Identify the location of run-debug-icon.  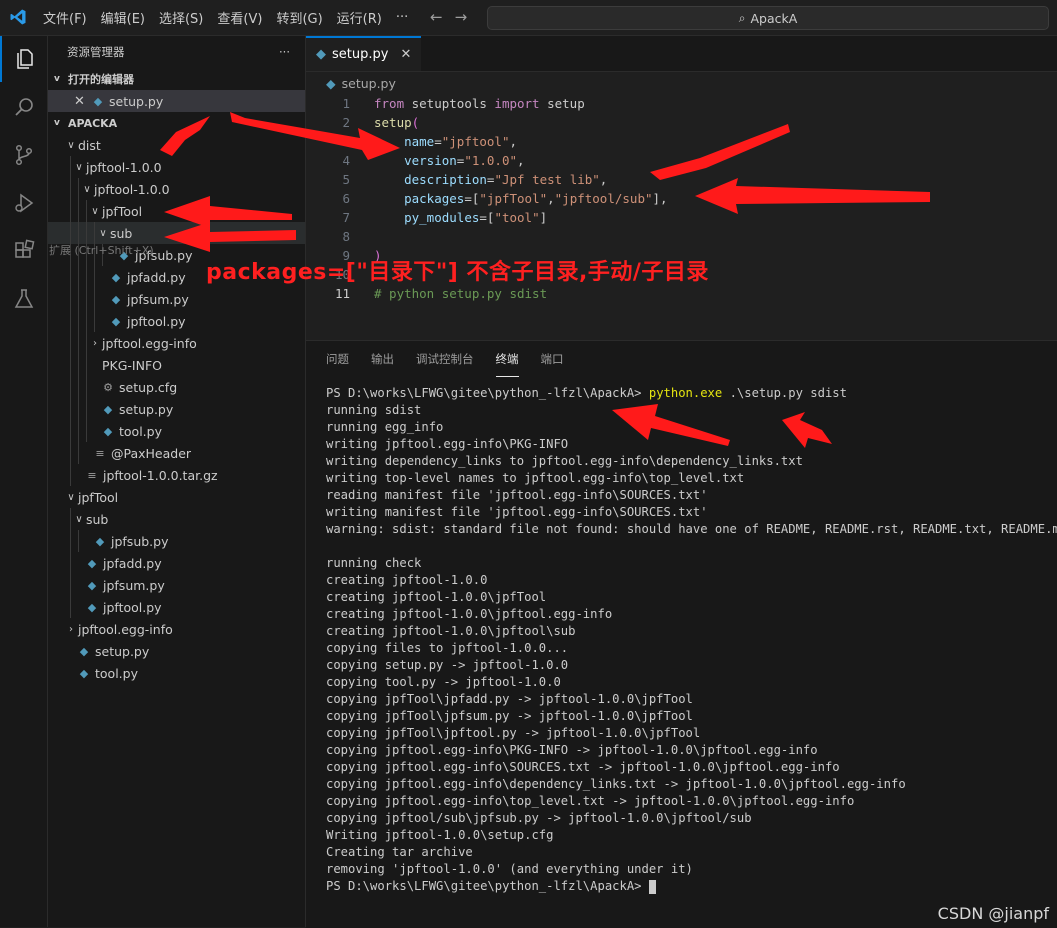
(23, 203).